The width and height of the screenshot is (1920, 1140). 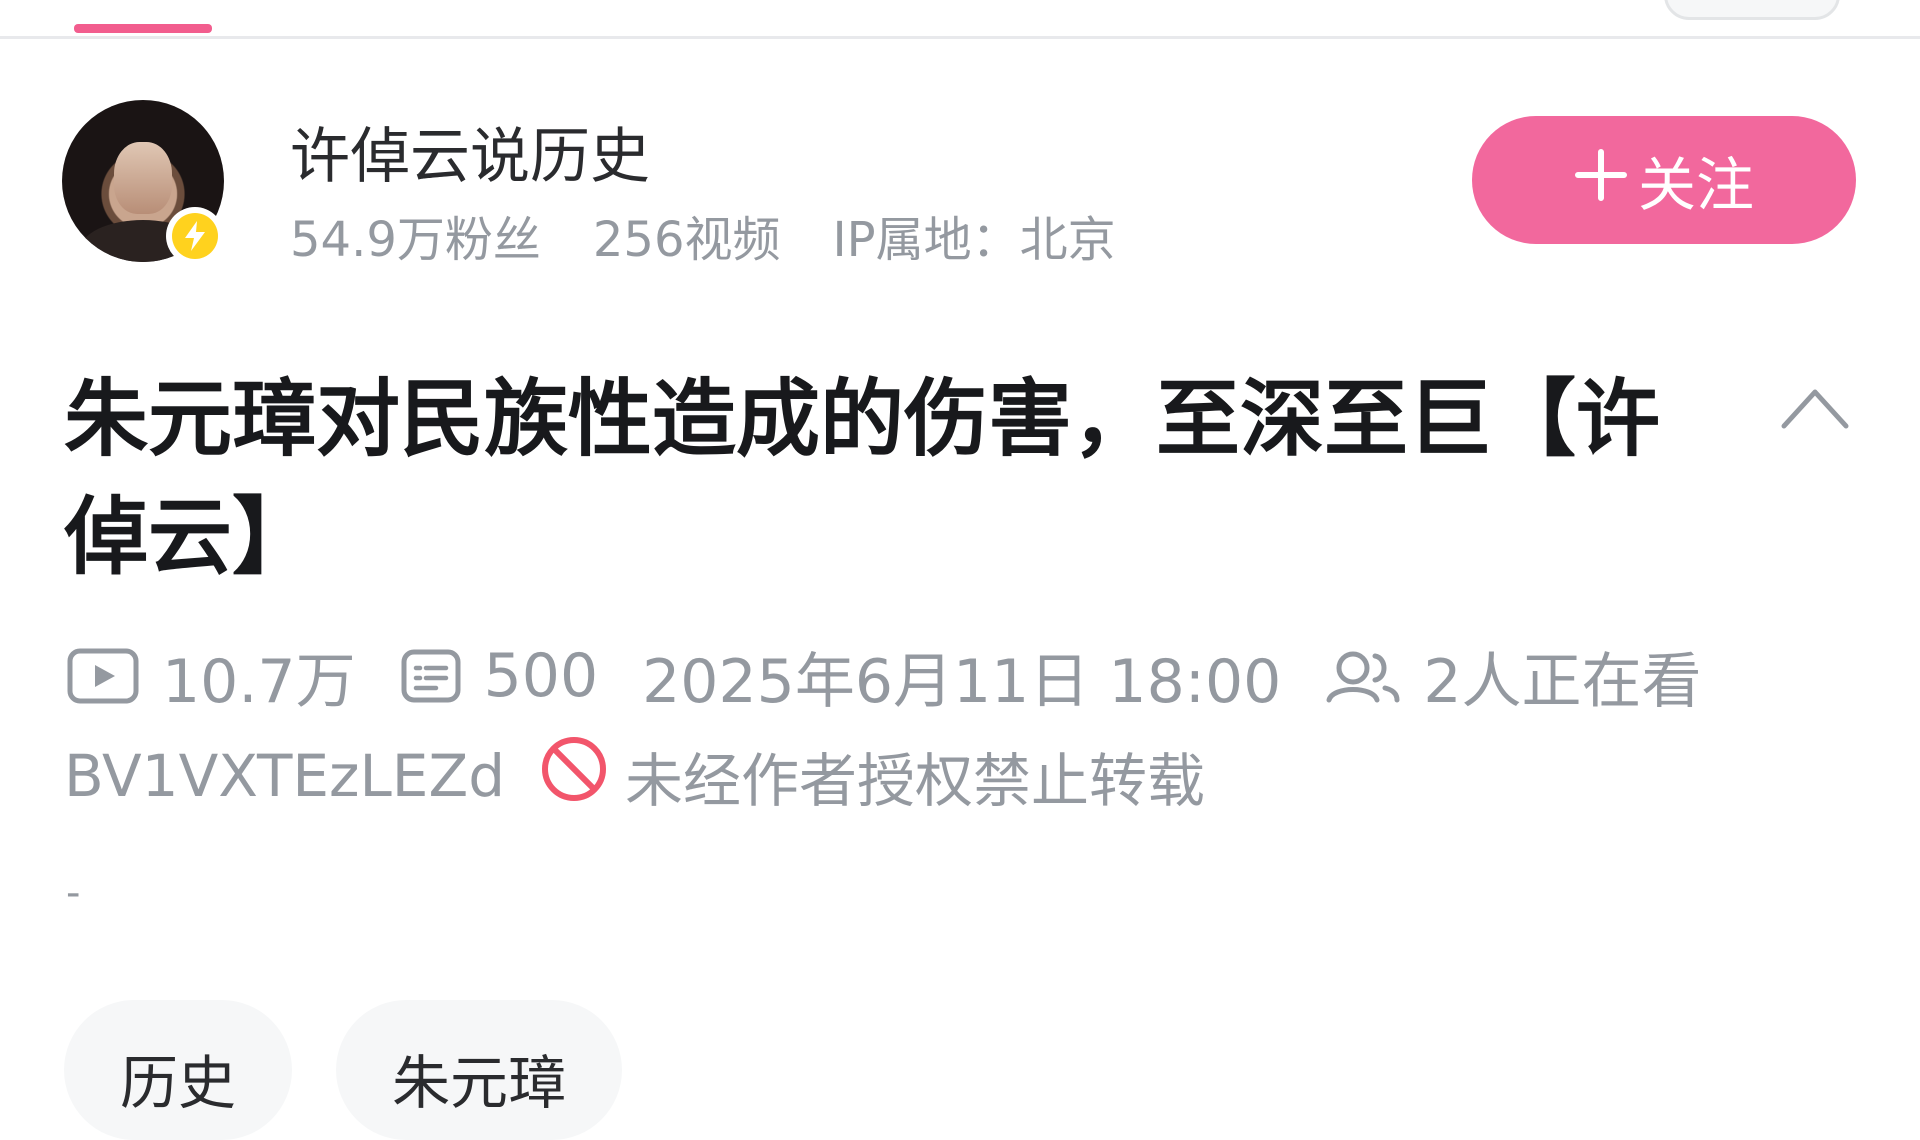 What do you see at coordinates (73, 893) in the screenshot?
I see `video-description: -` at bounding box center [73, 893].